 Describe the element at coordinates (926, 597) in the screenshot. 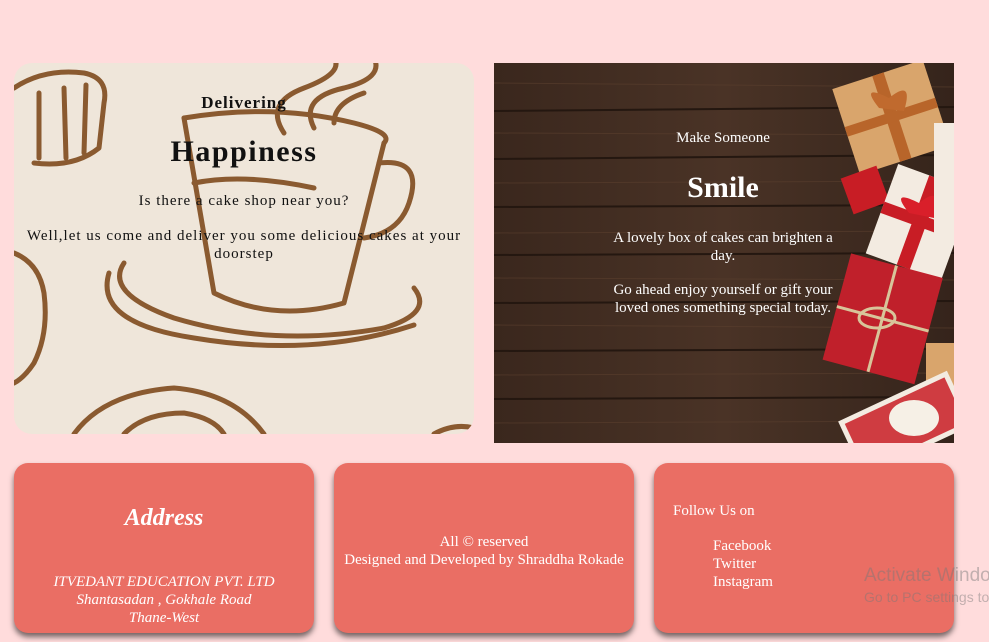

I see `activate-windows-subtitle: Go to PC settings to activate Windows.` at that location.